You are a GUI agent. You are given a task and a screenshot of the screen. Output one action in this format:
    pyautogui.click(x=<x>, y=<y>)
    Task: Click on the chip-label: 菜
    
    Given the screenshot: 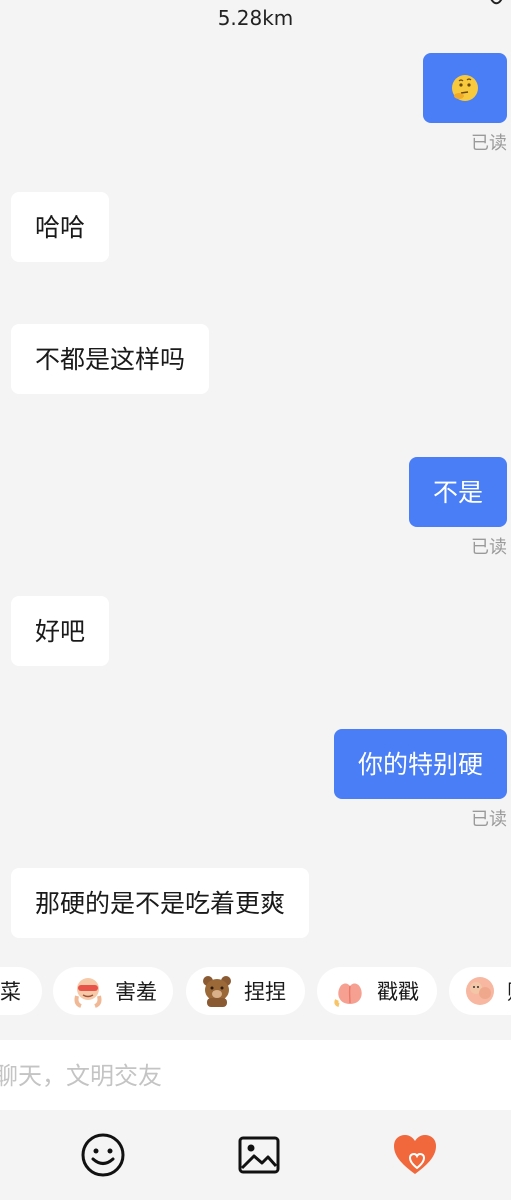 What is the action you would take?
    pyautogui.click(x=10, y=992)
    